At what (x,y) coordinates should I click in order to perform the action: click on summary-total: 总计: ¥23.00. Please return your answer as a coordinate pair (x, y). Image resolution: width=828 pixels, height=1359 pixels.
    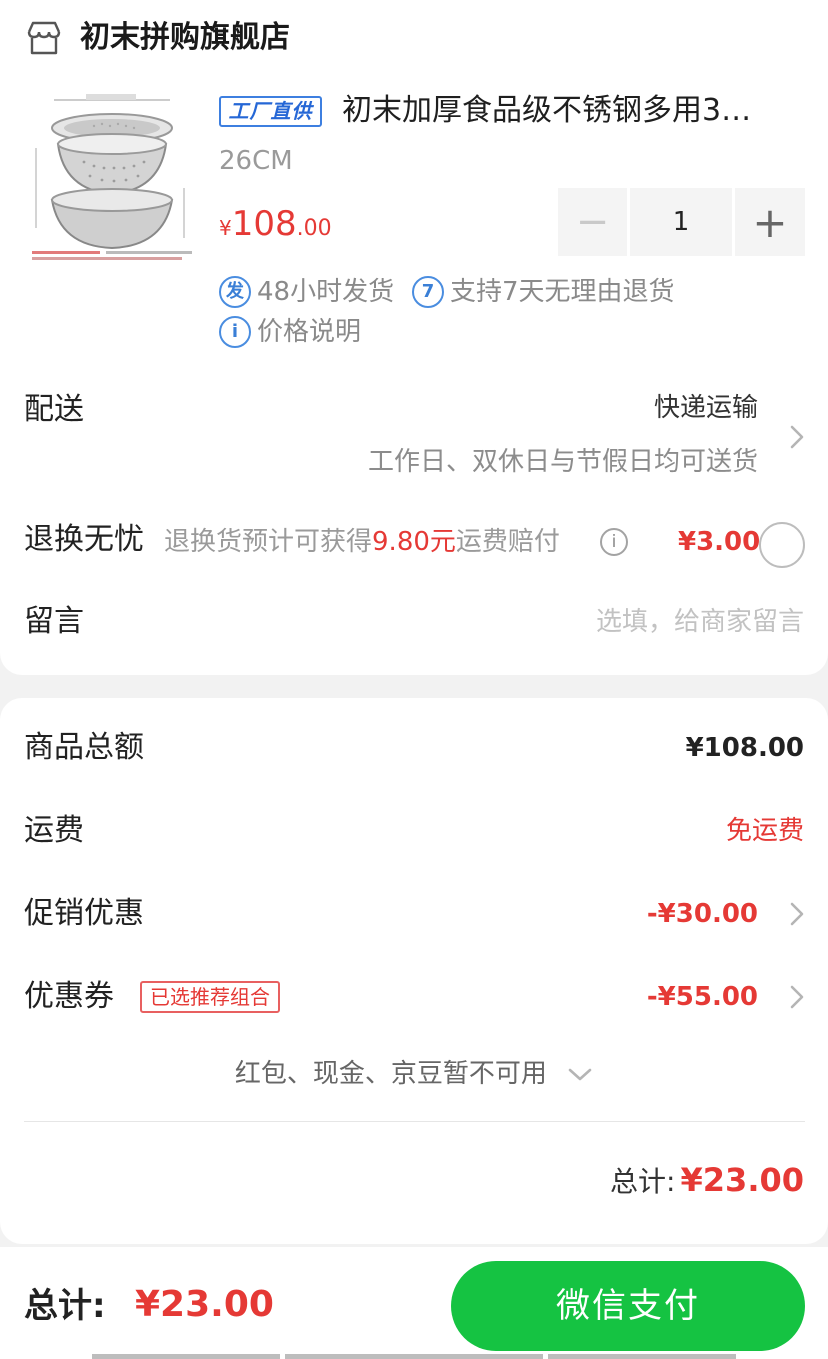
    Looking at the image, I should click on (707, 1183).